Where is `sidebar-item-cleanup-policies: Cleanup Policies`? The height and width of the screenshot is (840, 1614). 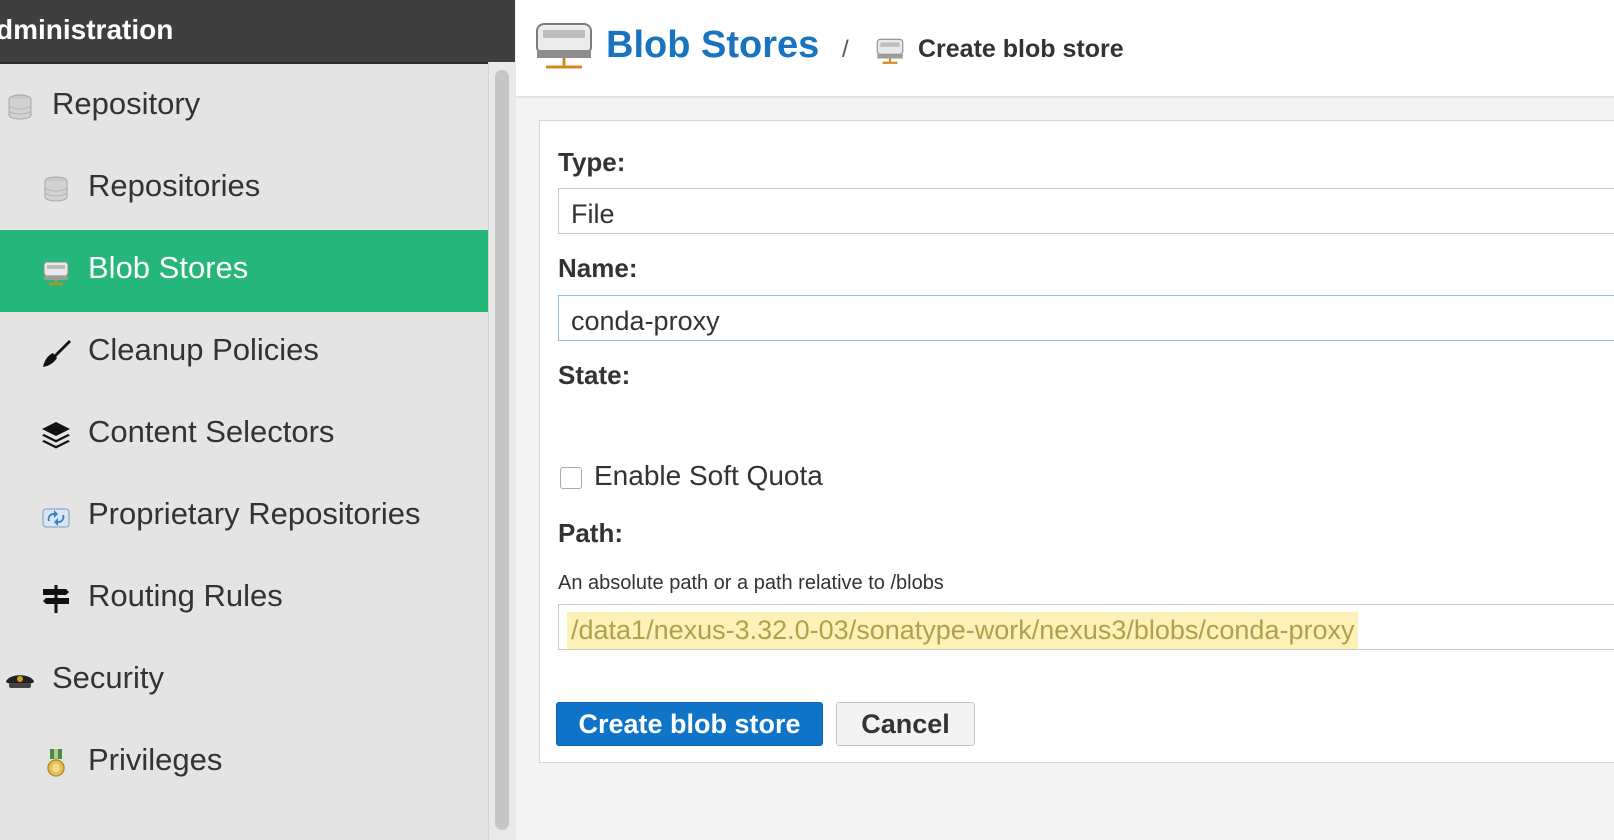 sidebar-item-cleanup-policies: Cleanup Policies is located at coordinates (244, 353).